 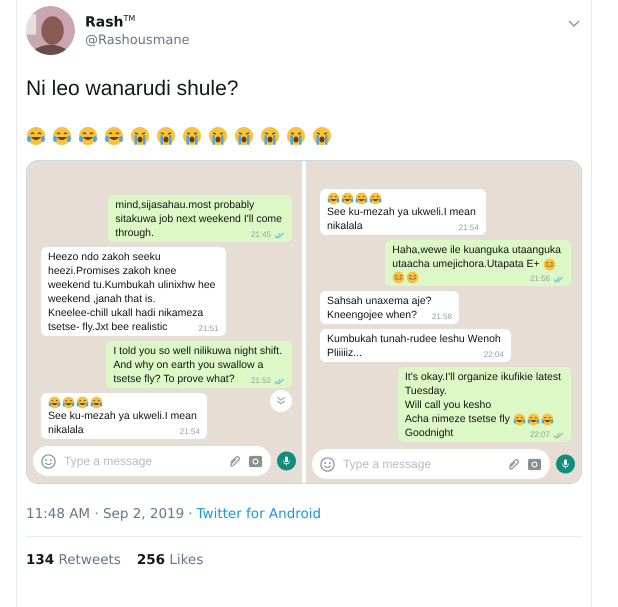 I want to click on tweet-text: Ni leo wanarudi shule?, so click(x=133, y=89).